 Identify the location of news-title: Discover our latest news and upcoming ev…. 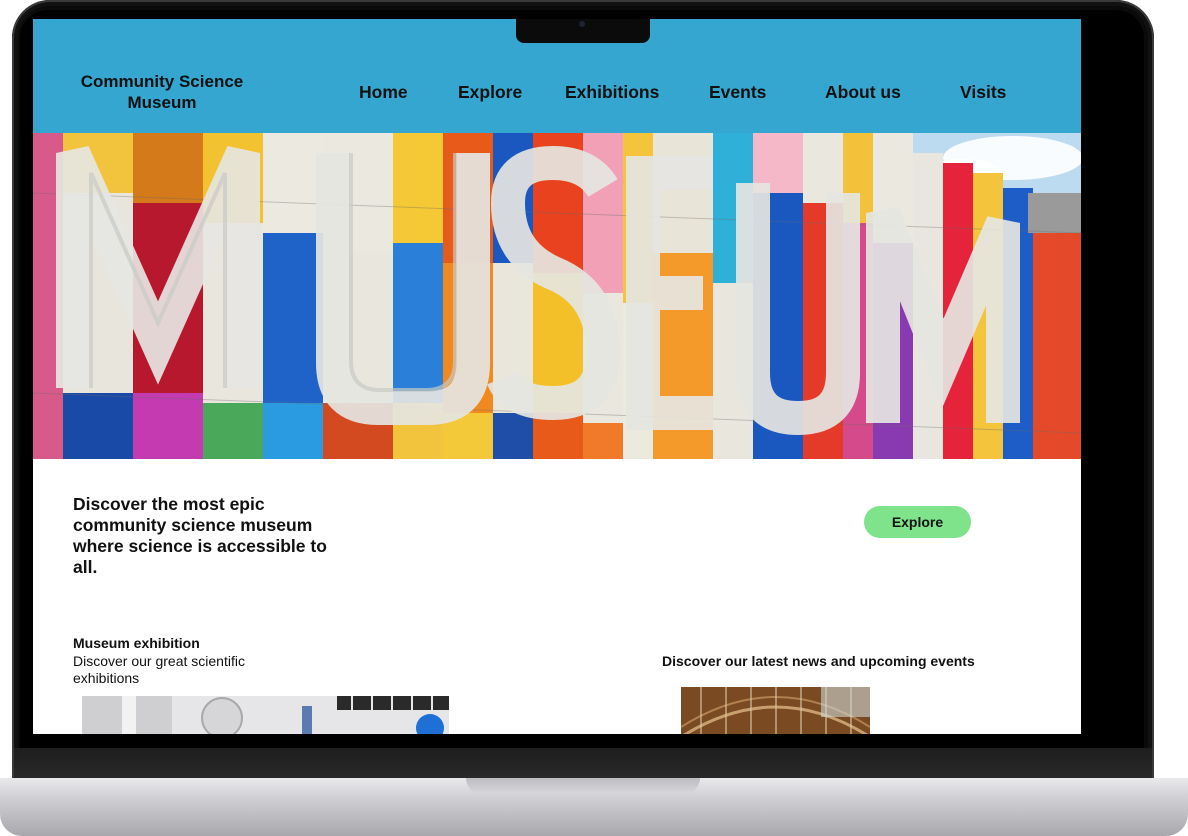
(818, 661).